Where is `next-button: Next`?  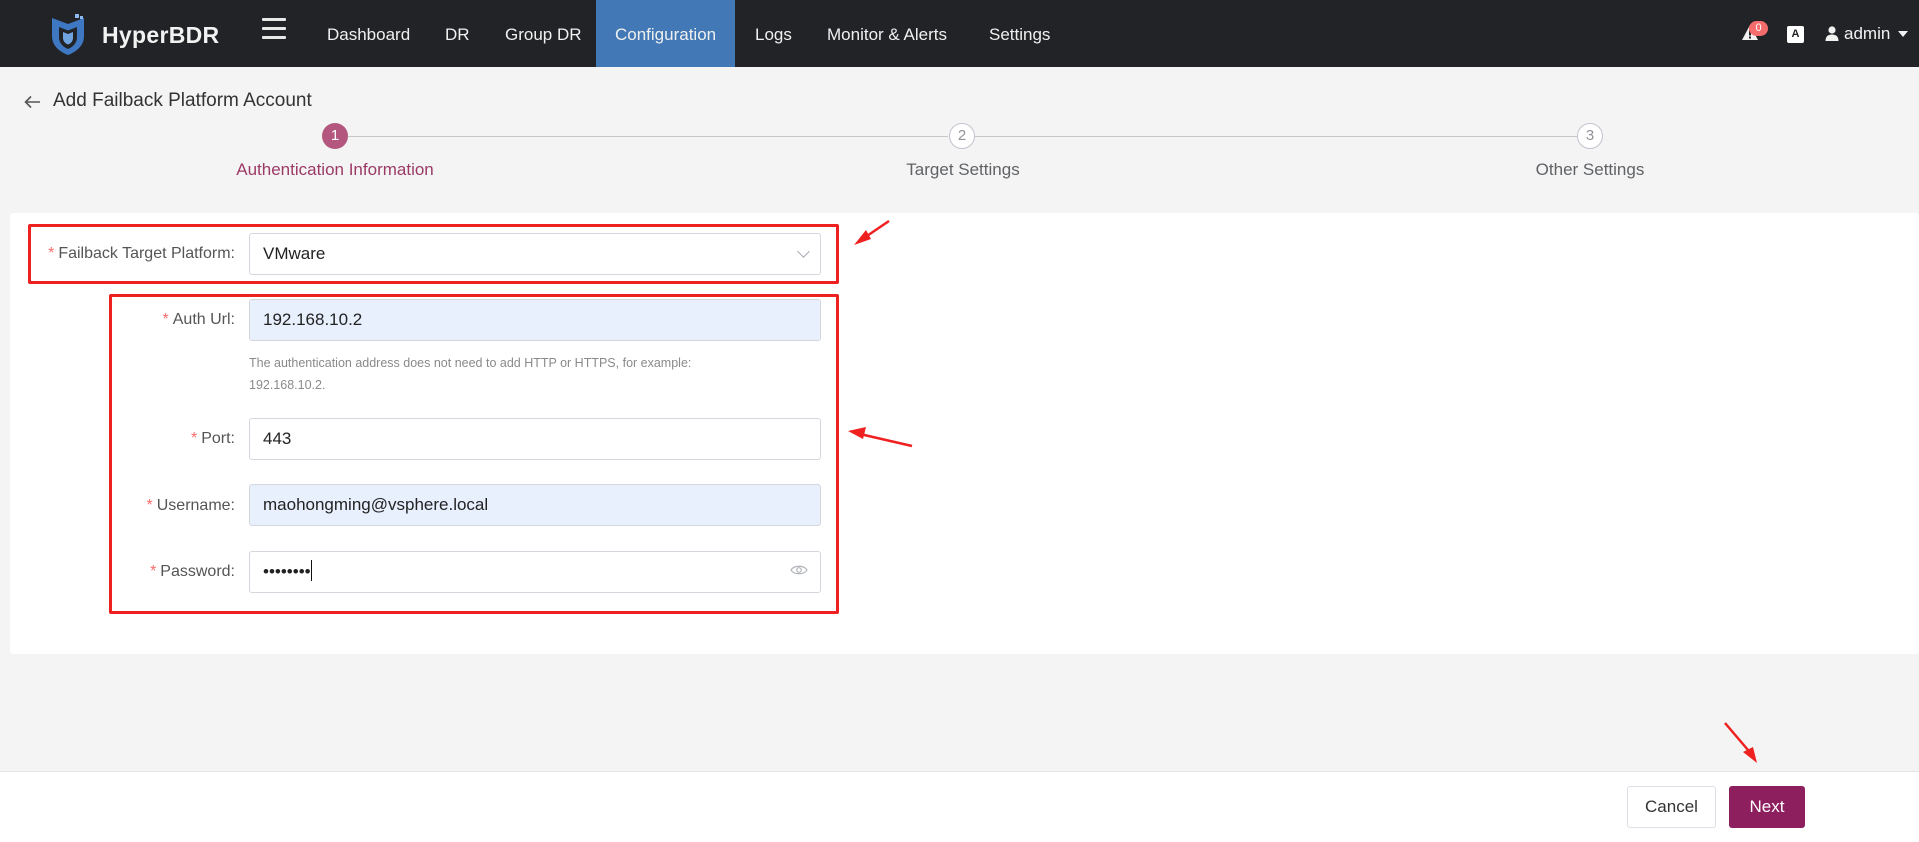 next-button: Next is located at coordinates (1767, 807).